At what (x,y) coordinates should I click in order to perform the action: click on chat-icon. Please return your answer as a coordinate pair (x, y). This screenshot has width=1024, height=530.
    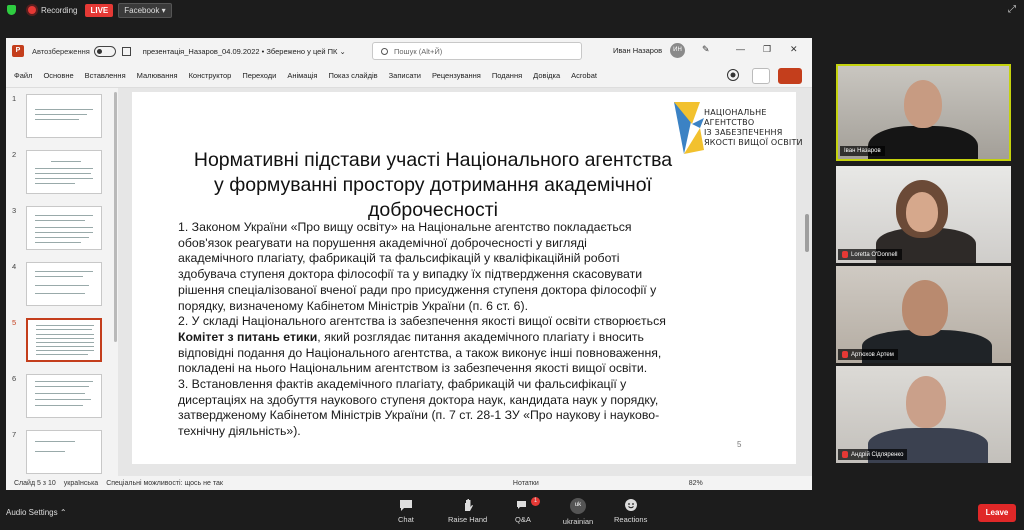
    Looking at the image, I should click on (405, 505).